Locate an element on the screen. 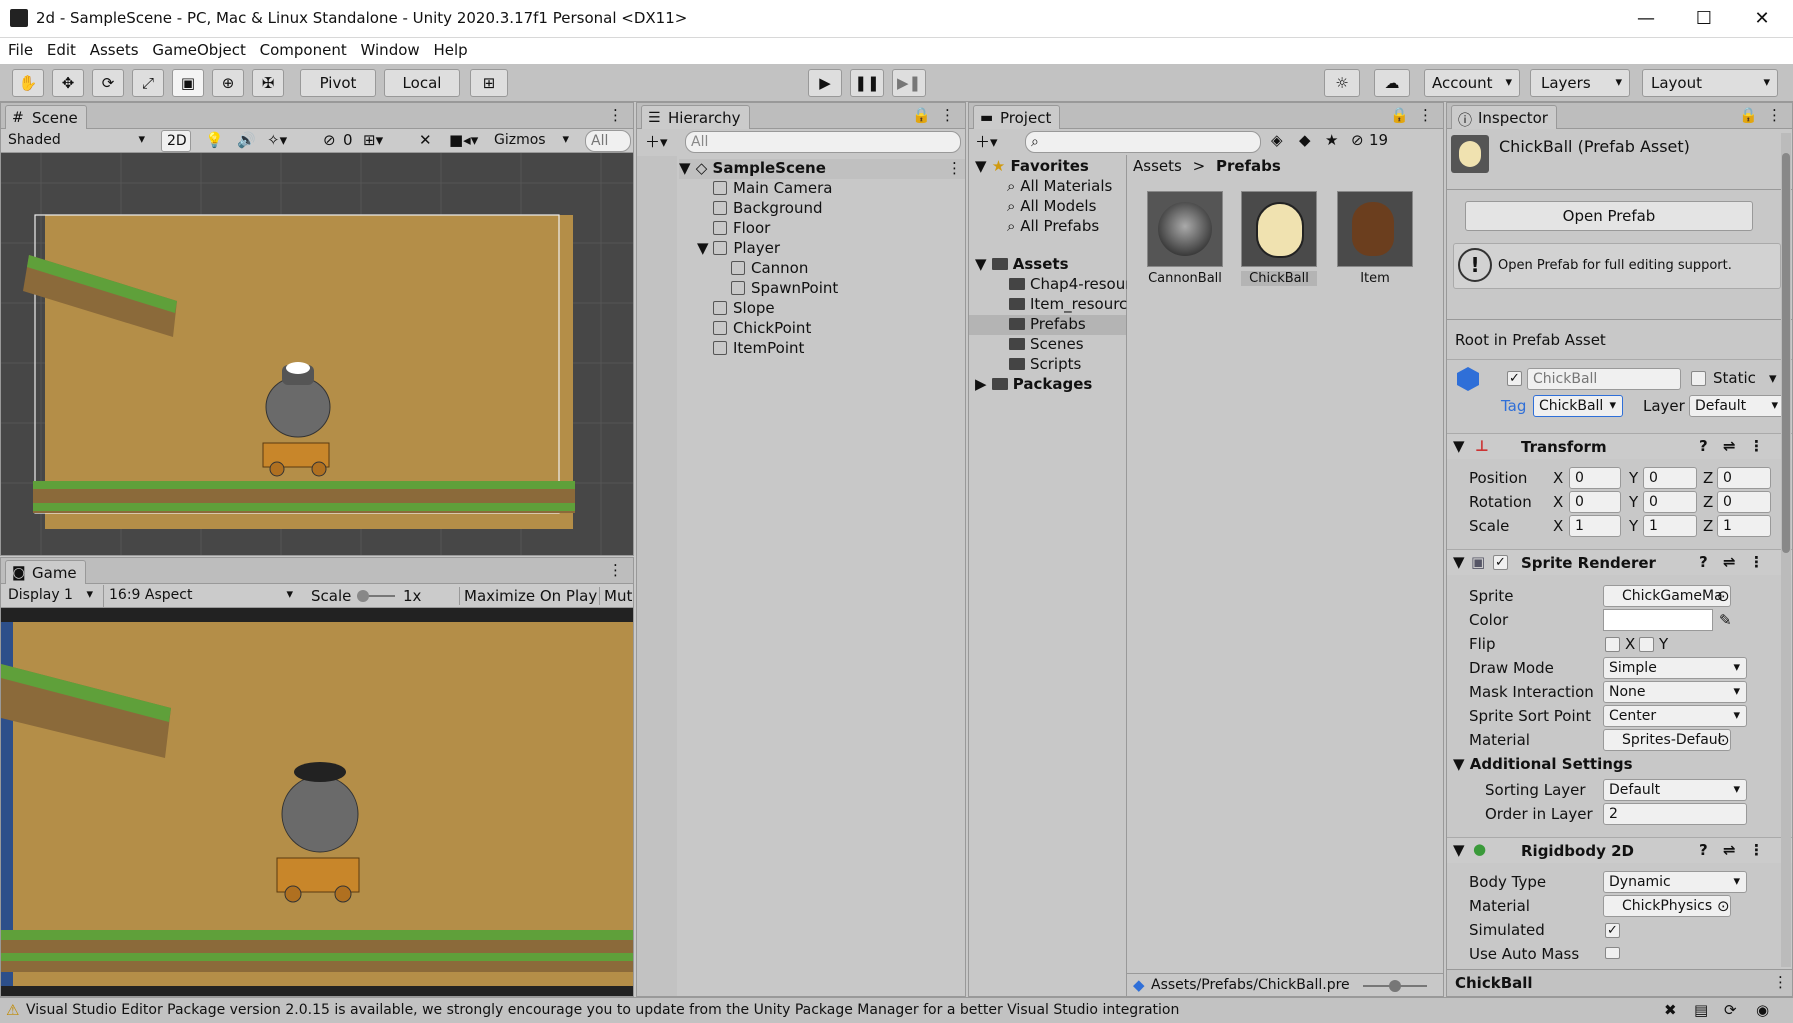 The image size is (1793, 1023). scene-menu-icon: ⋮ is located at coordinates (615, 115).